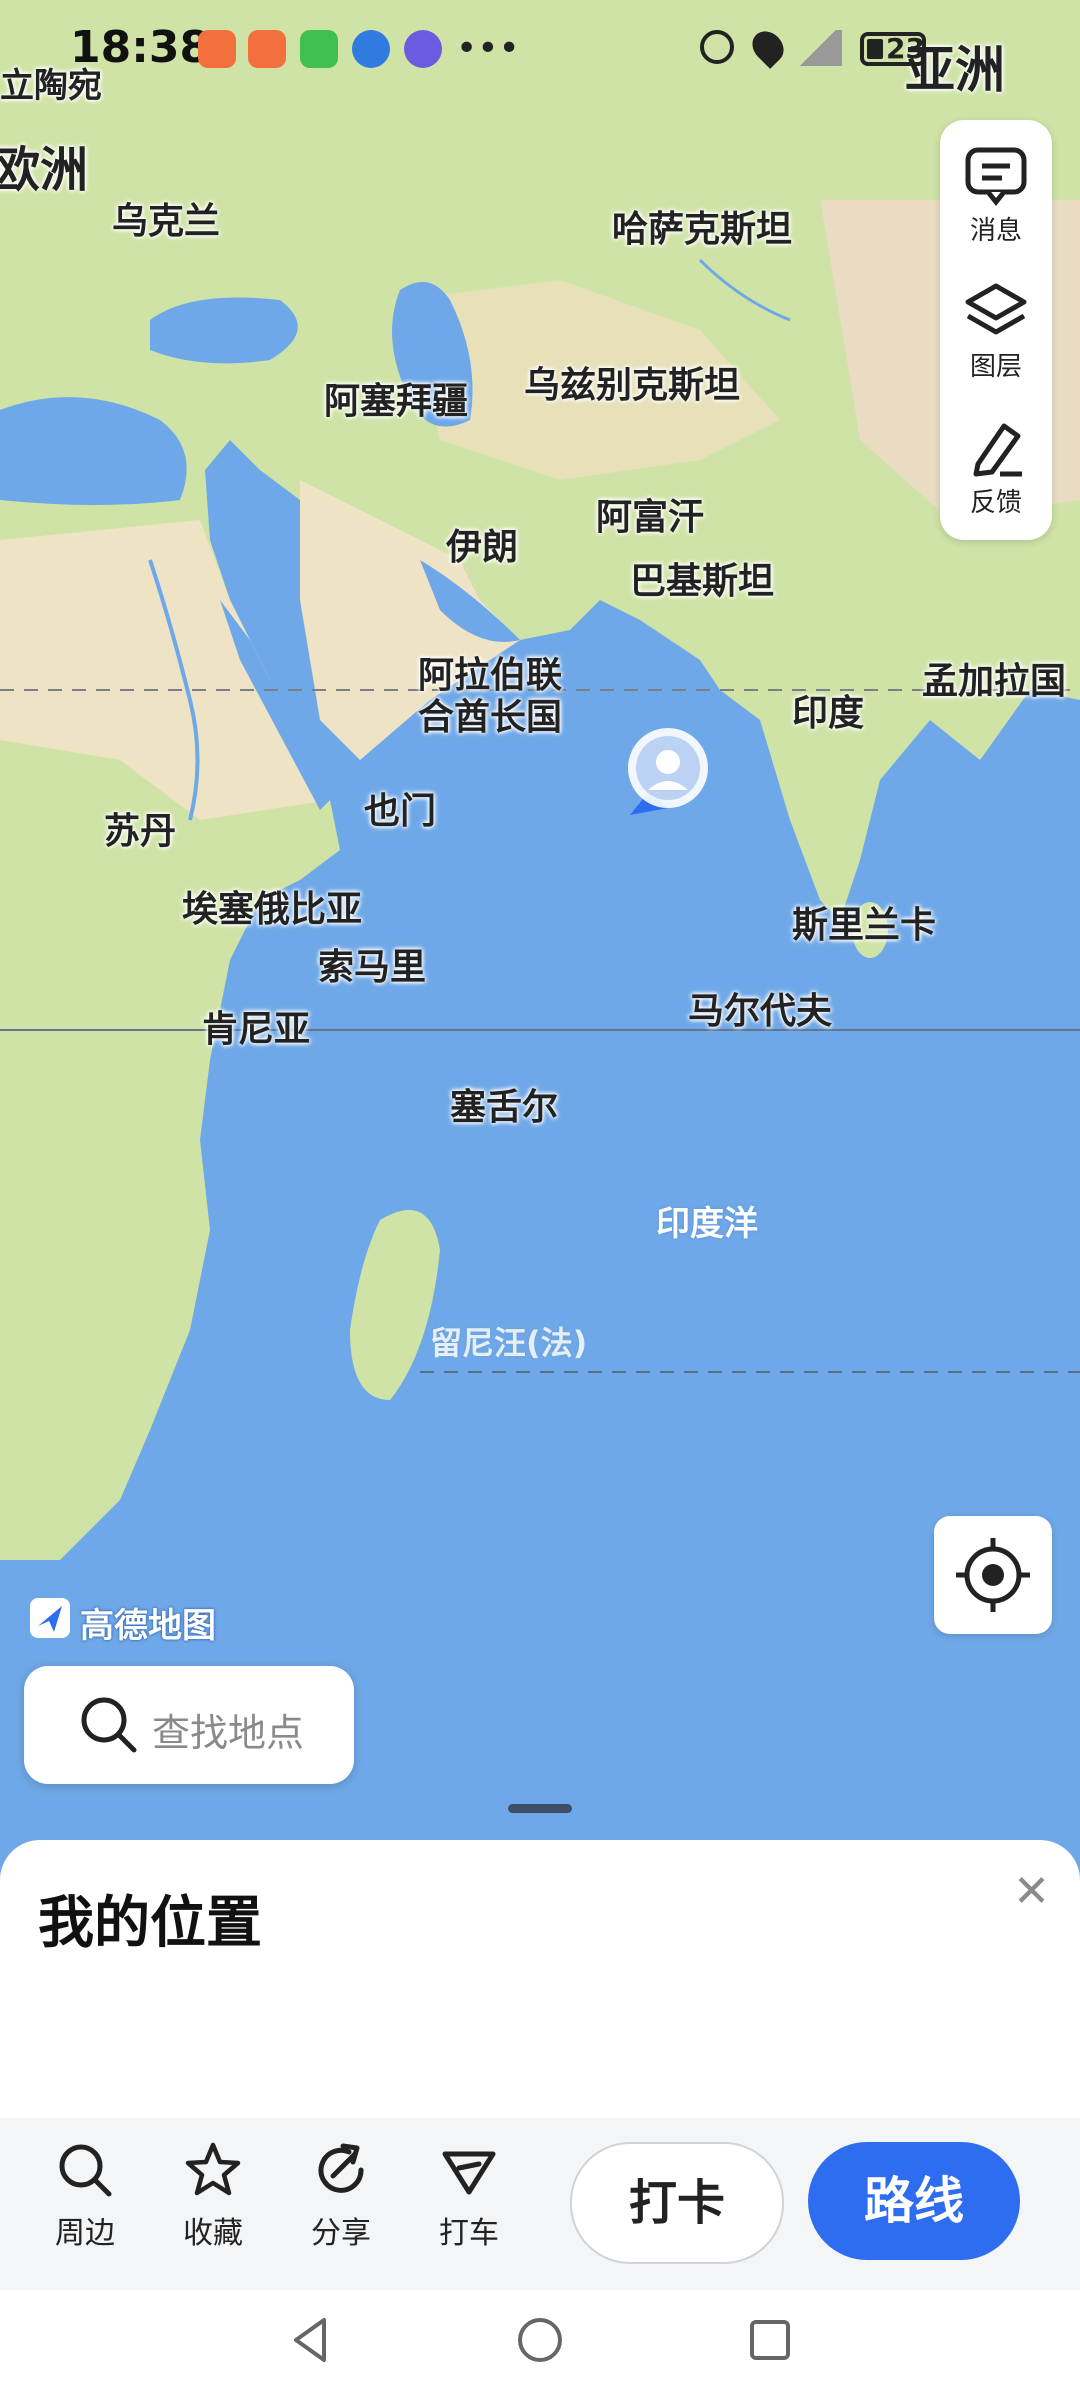 The height and width of the screenshot is (2400, 1080). I want to click on map-label-reunion: 留尼汪(法), so click(508, 1341).